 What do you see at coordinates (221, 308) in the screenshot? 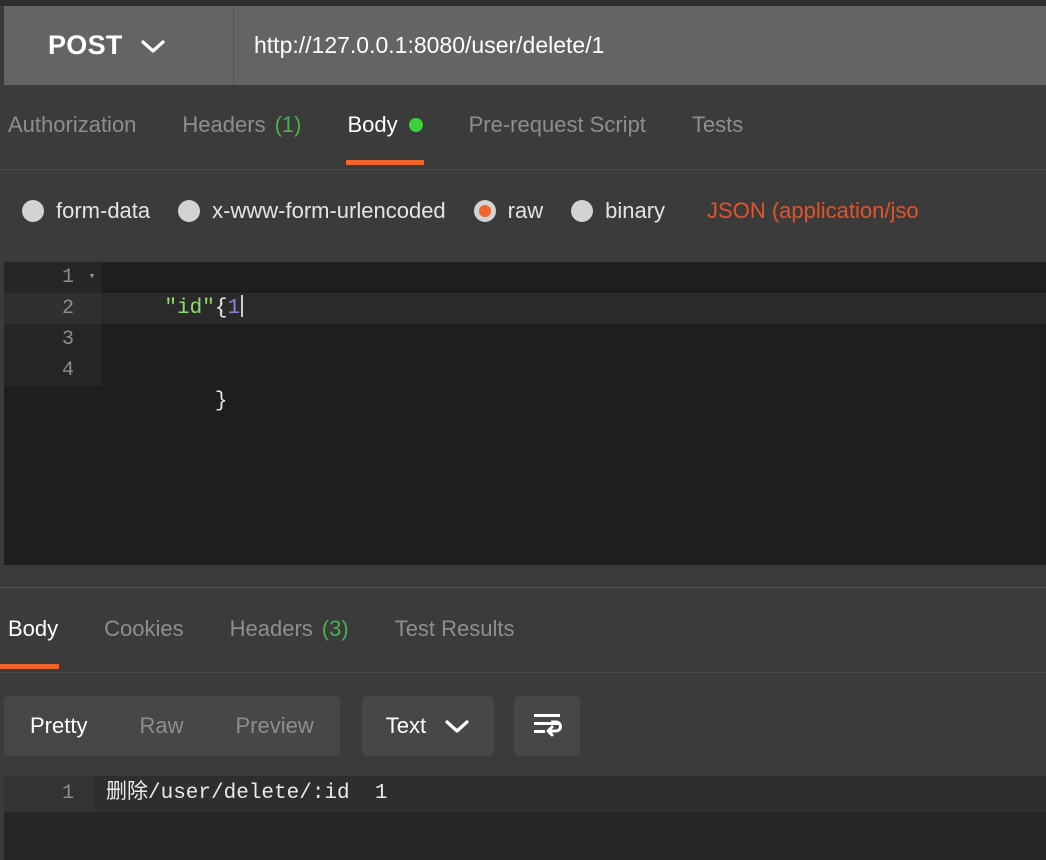
I see `json-colon: :` at bounding box center [221, 308].